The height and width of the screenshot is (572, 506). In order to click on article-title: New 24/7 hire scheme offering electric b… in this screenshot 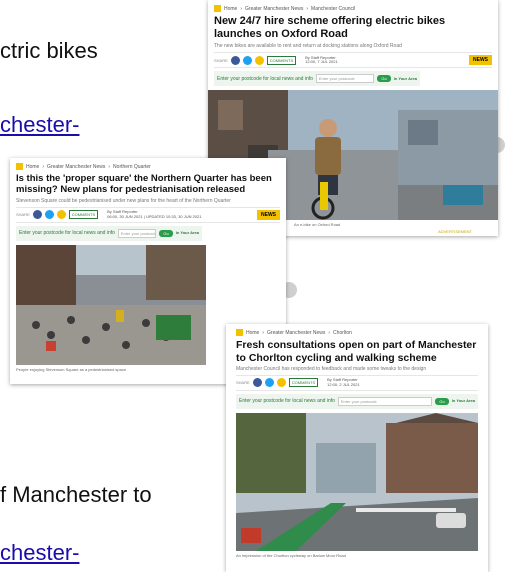, I will do `click(353, 28)`.